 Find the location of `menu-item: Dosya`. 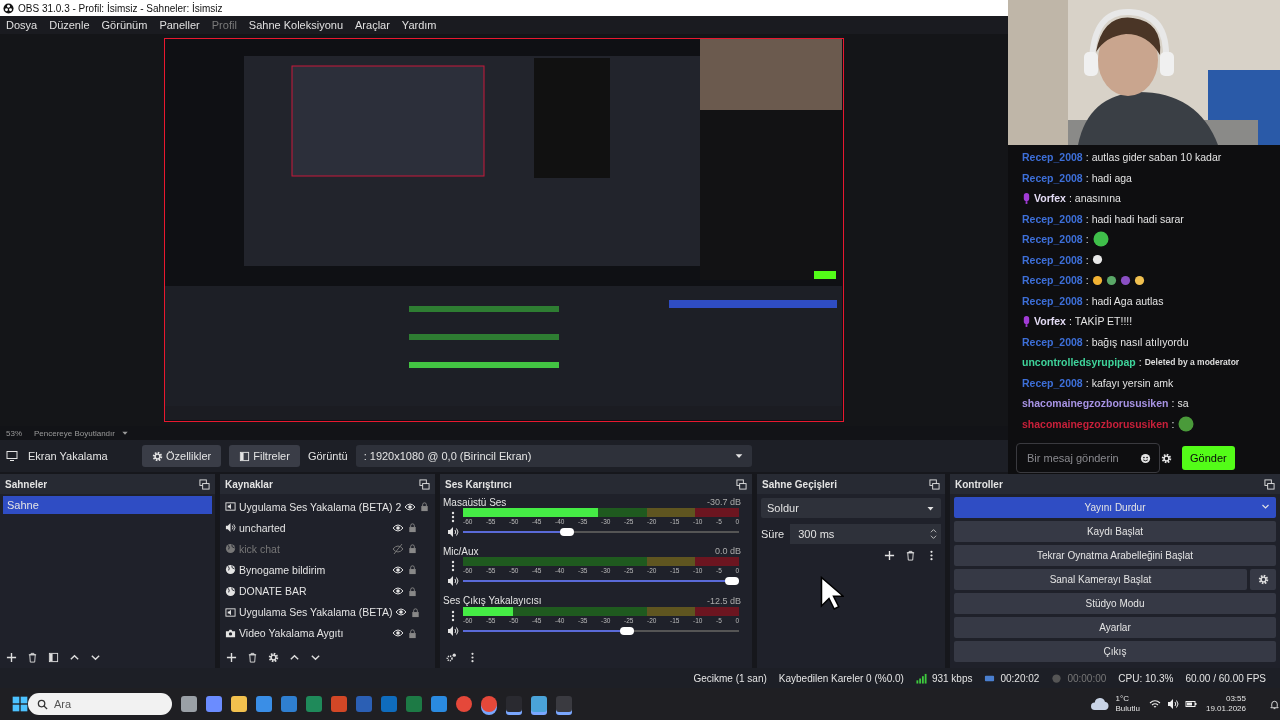

menu-item: Dosya is located at coordinates (22, 25).